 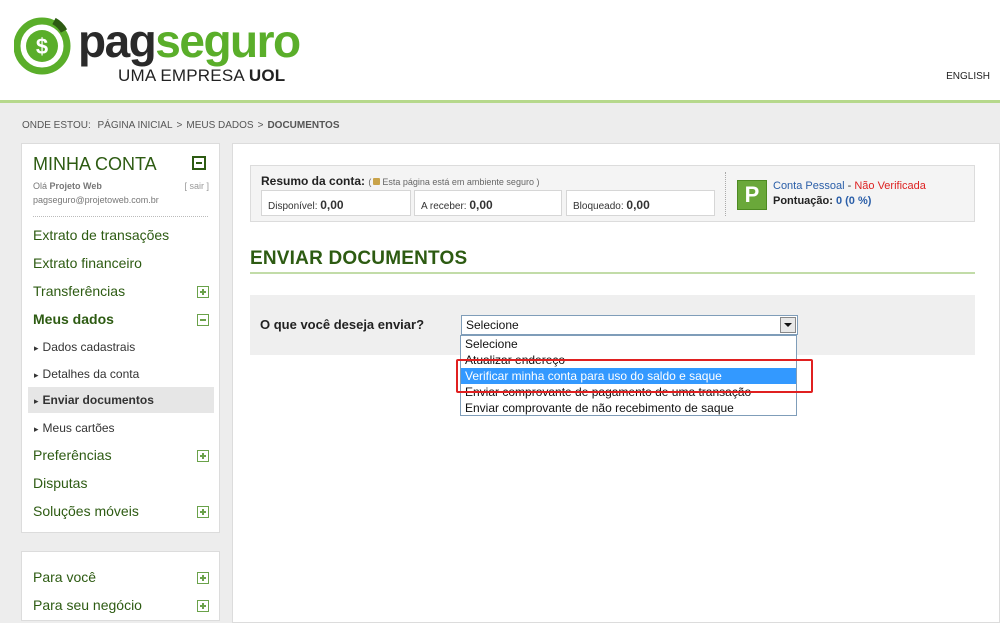 What do you see at coordinates (336, 203) in the screenshot?
I see `balance-available: Disponível: 0,00` at bounding box center [336, 203].